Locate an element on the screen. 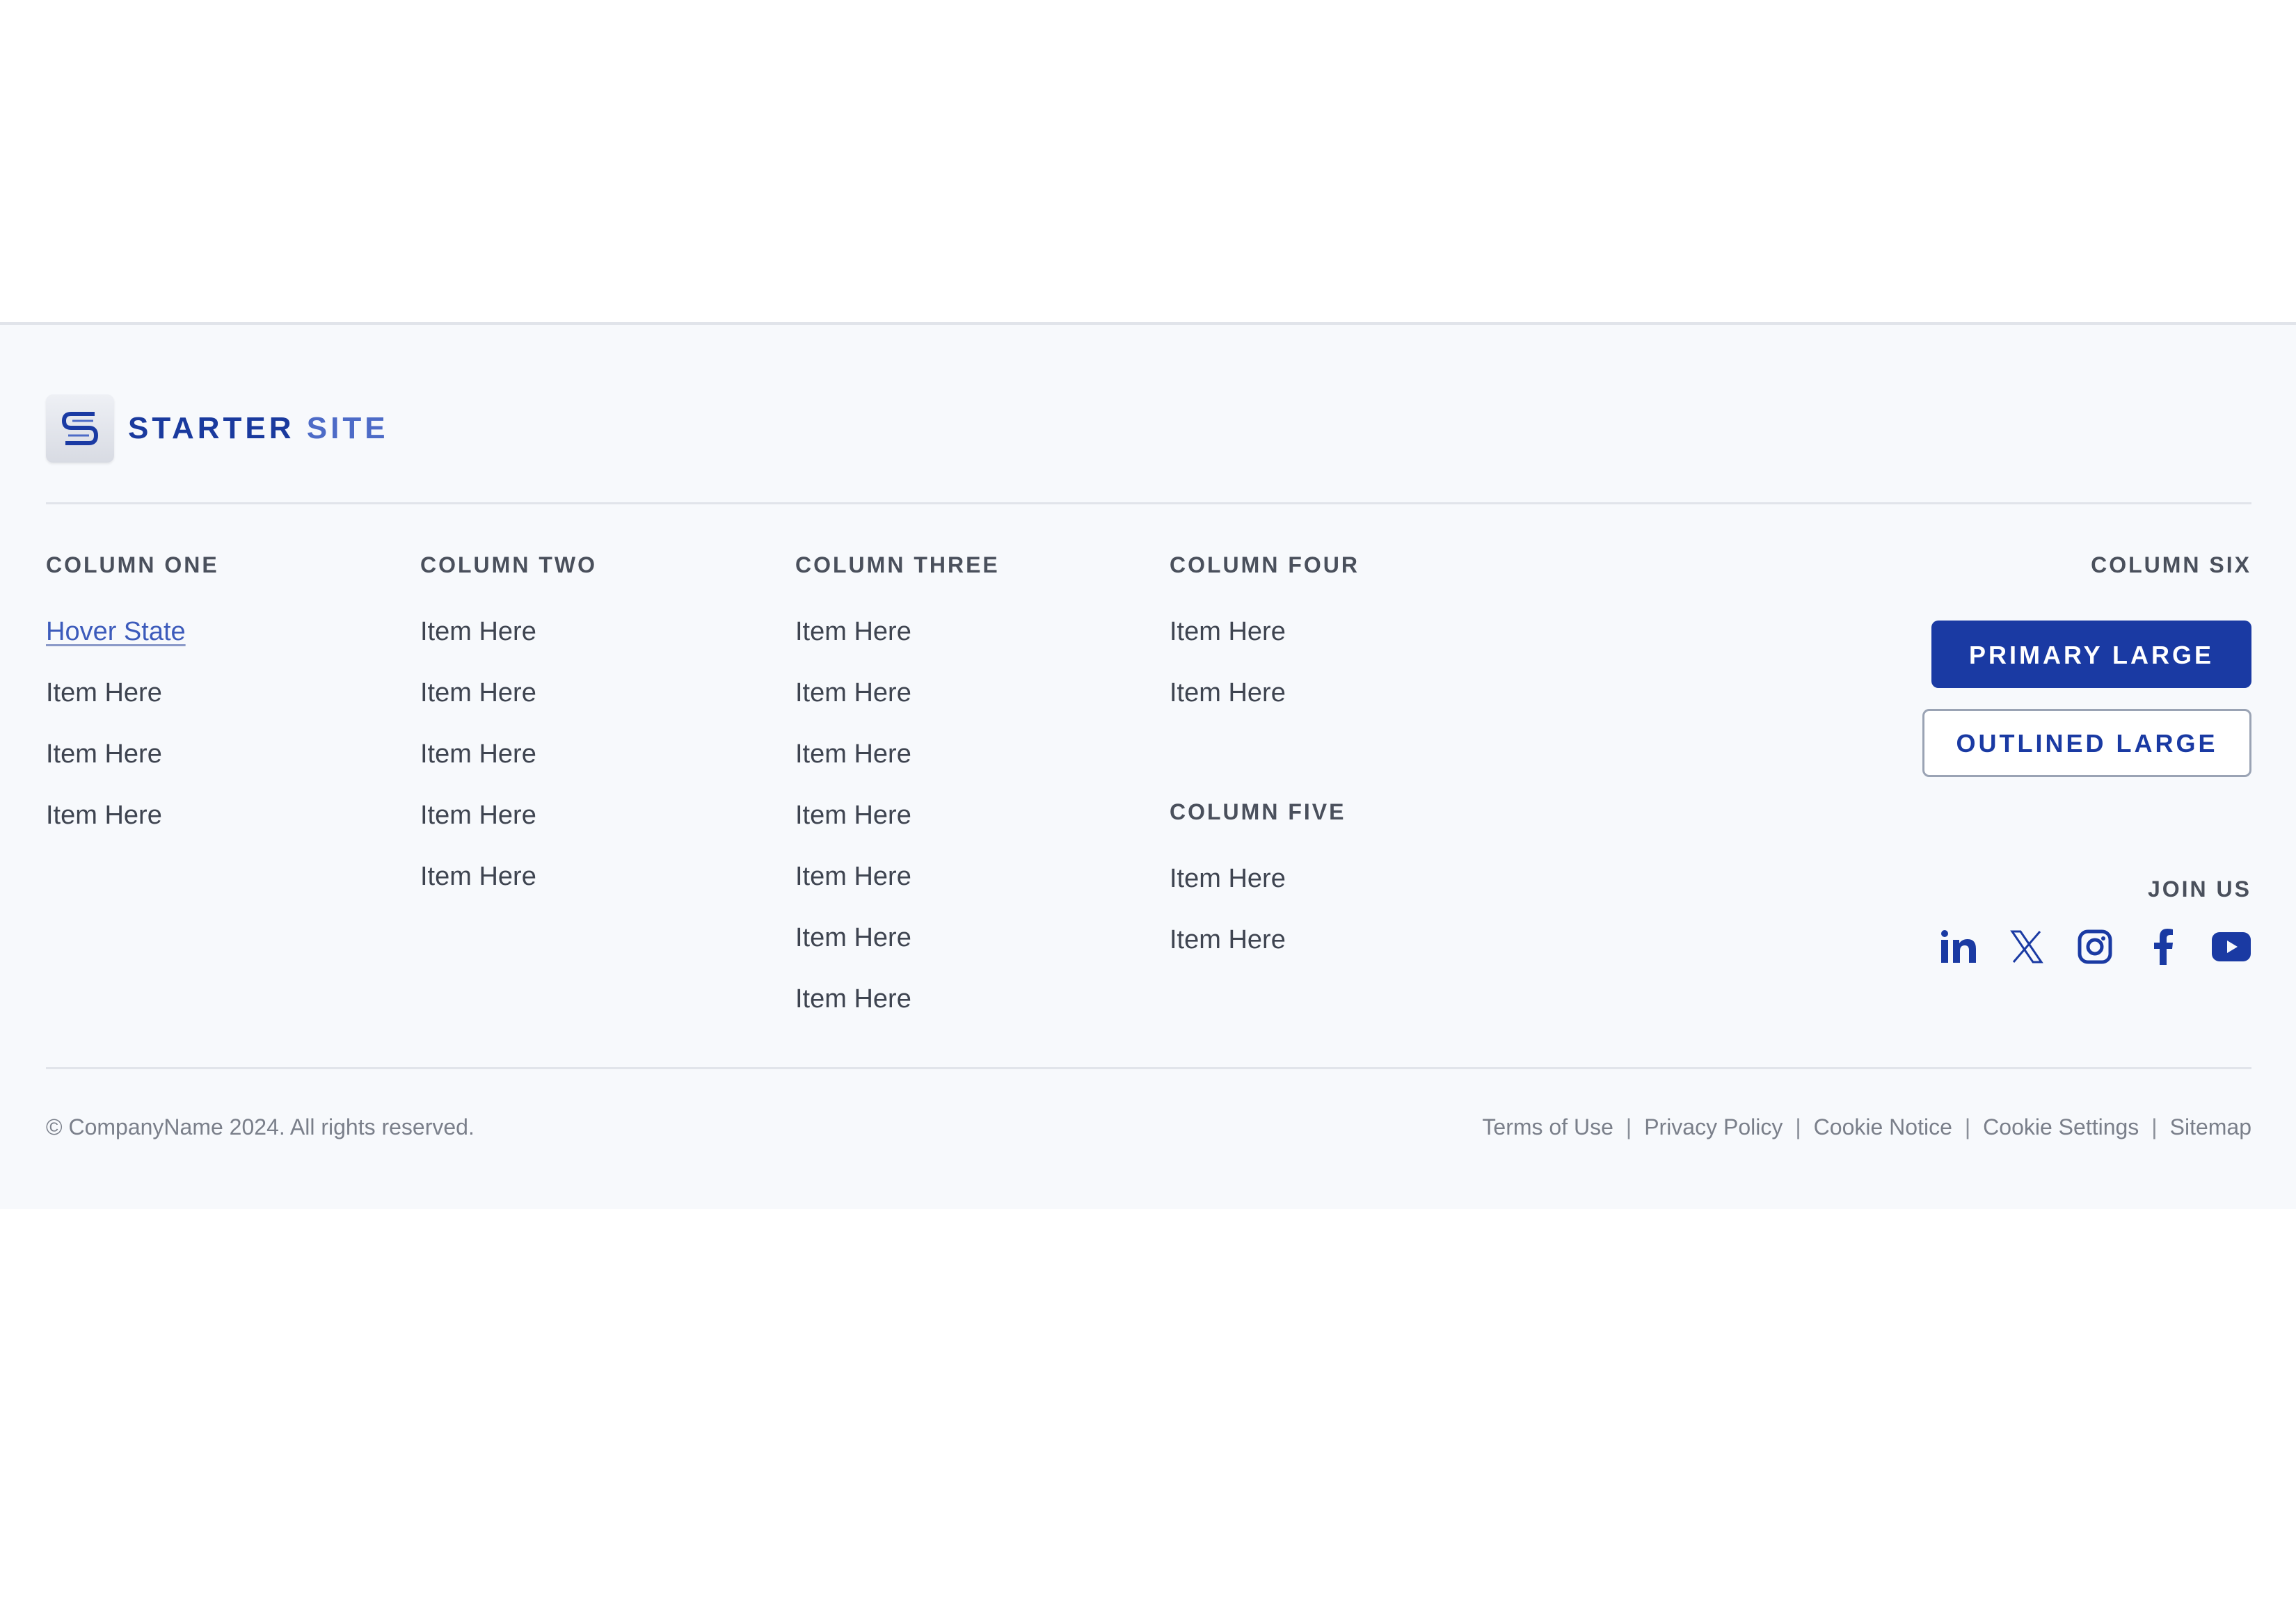  instagram-icon is located at coordinates (2095, 947).